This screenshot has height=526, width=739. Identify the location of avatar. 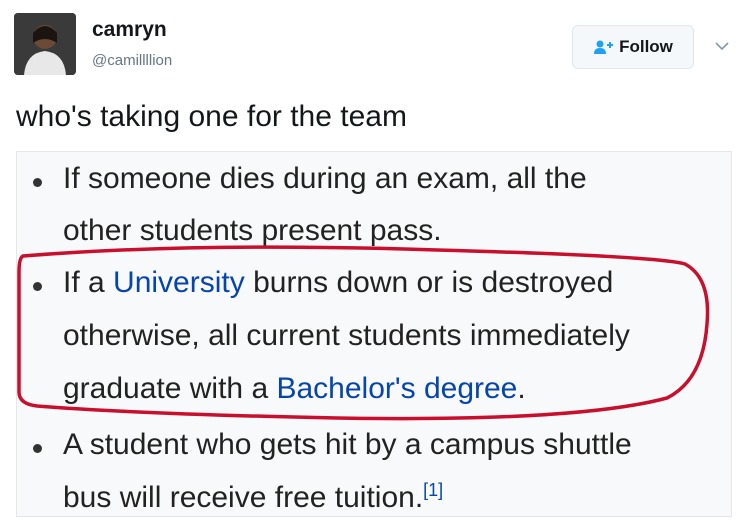
(45, 44).